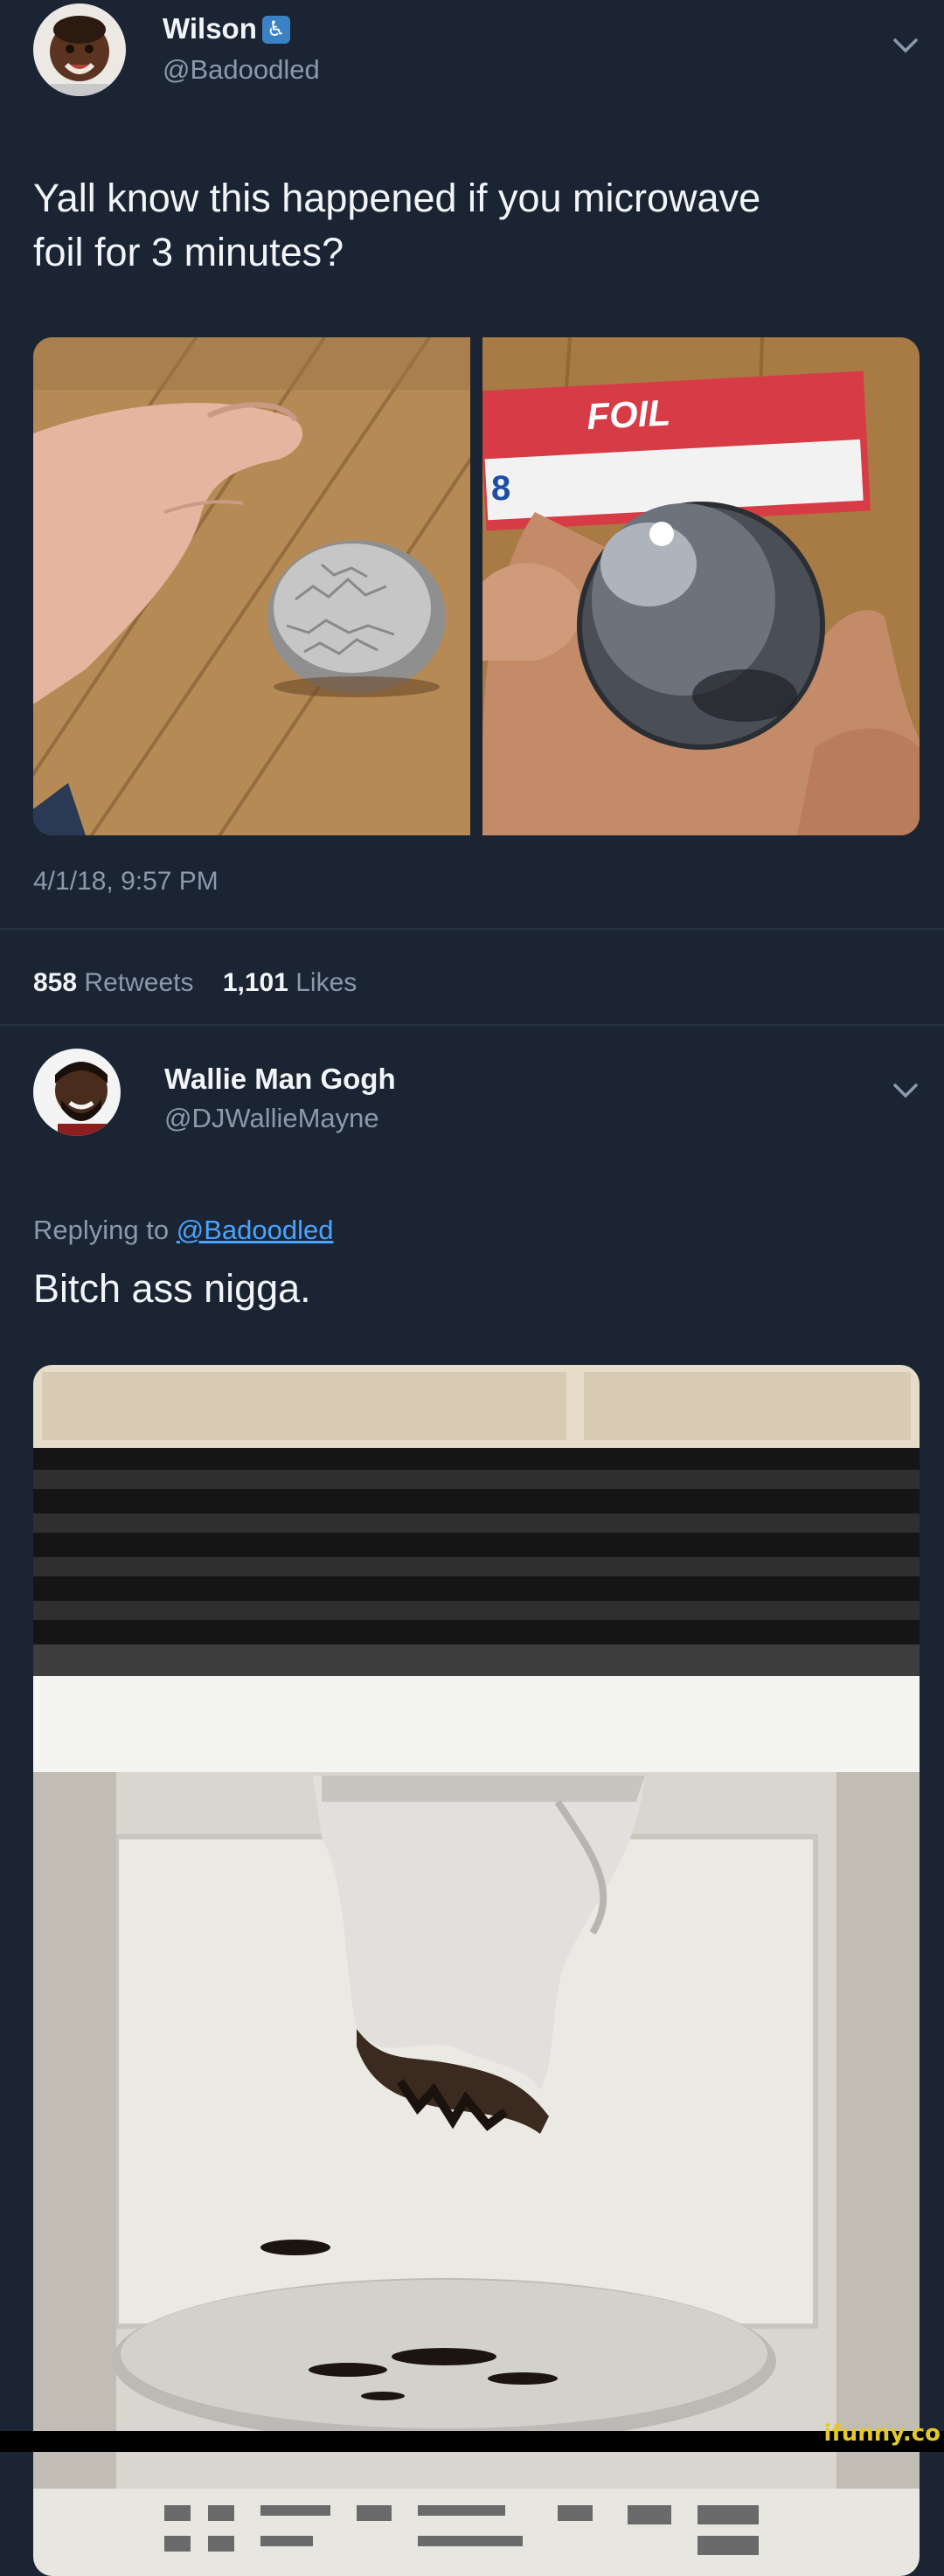 The width and height of the screenshot is (944, 2576). Describe the element at coordinates (252, 586) in the screenshot. I see `photo-foil-crumpled` at that location.